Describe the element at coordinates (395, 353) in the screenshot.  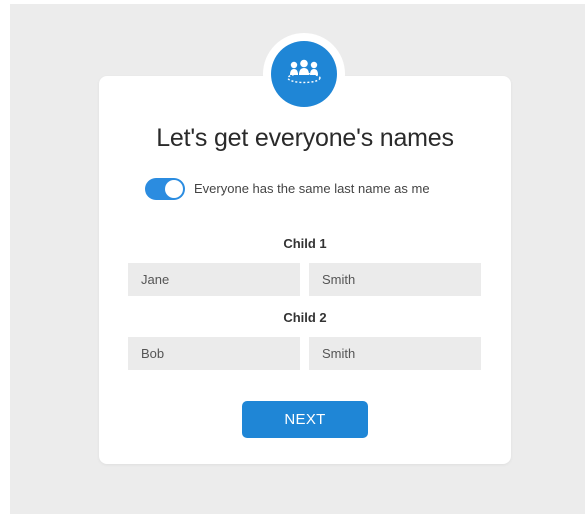
I see `child-2-last-name-input` at that location.